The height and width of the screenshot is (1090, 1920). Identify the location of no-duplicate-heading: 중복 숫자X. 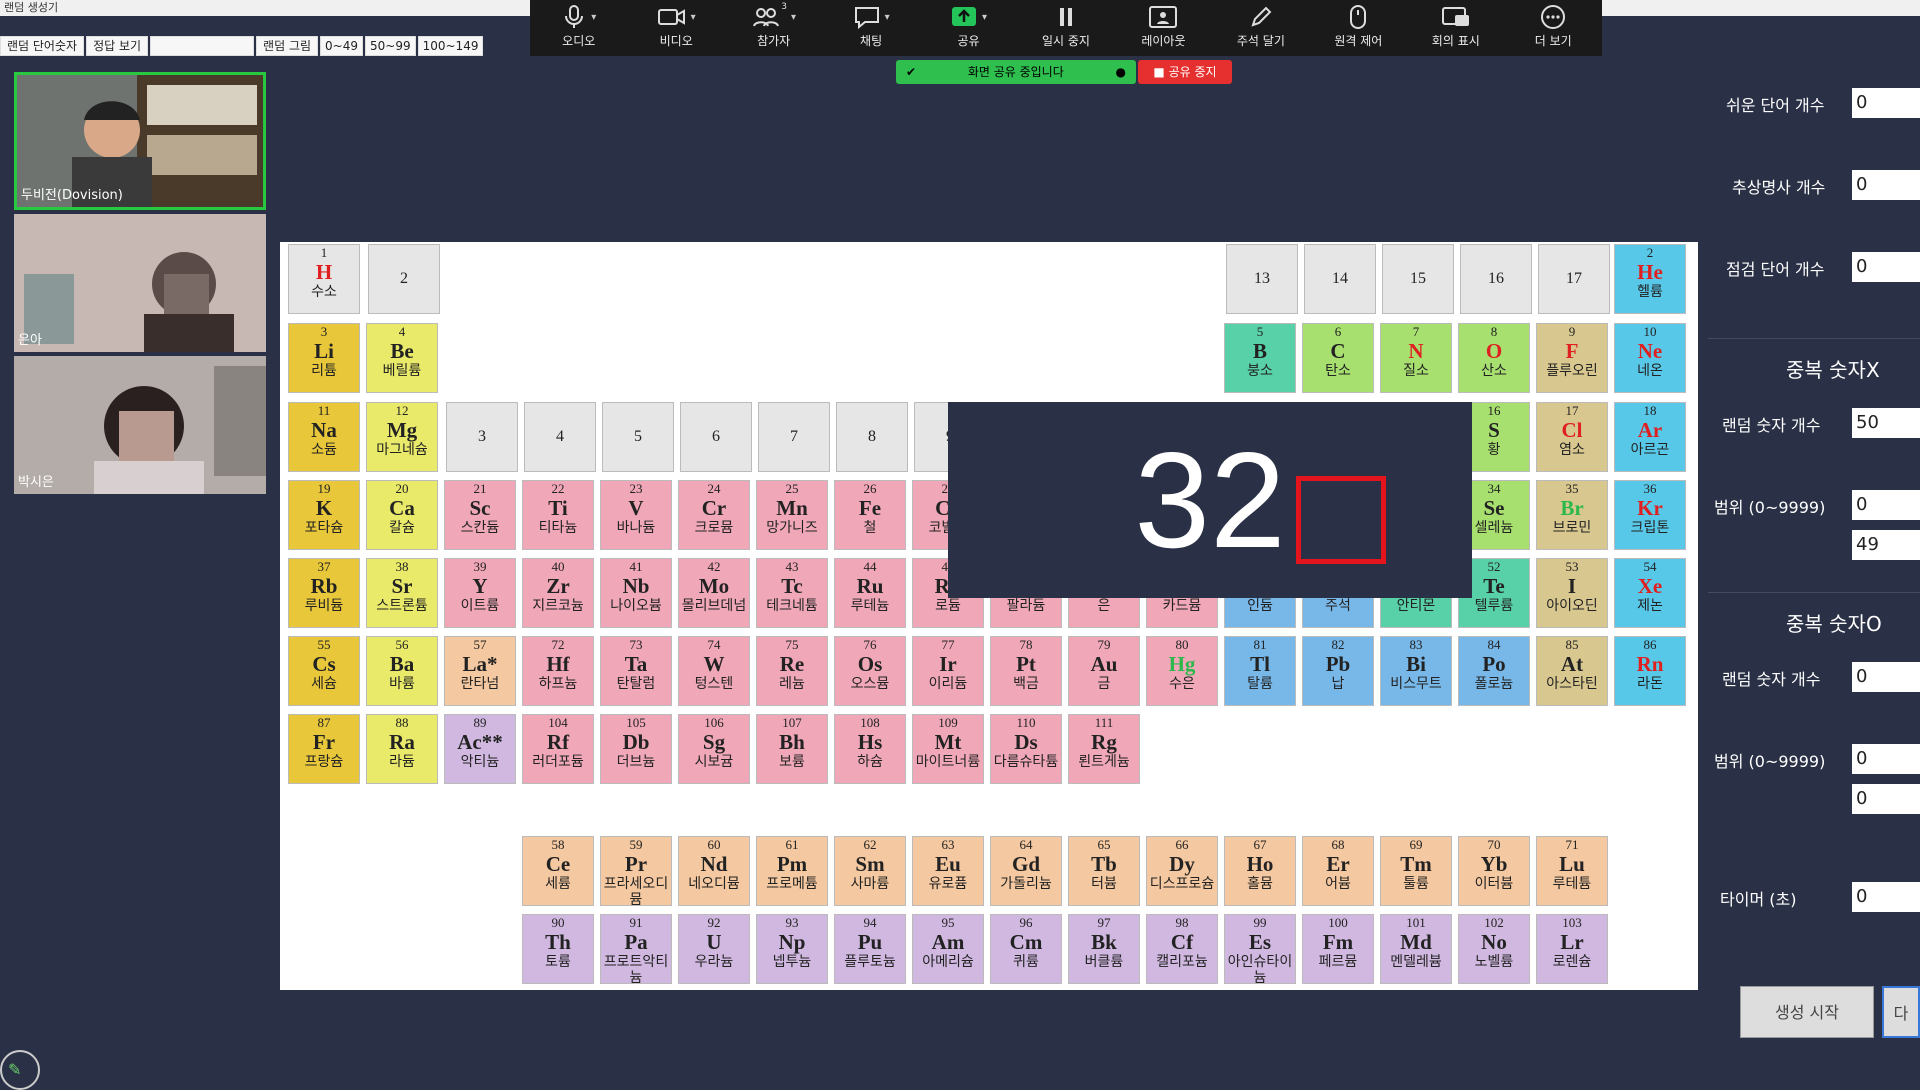
(1833, 370).